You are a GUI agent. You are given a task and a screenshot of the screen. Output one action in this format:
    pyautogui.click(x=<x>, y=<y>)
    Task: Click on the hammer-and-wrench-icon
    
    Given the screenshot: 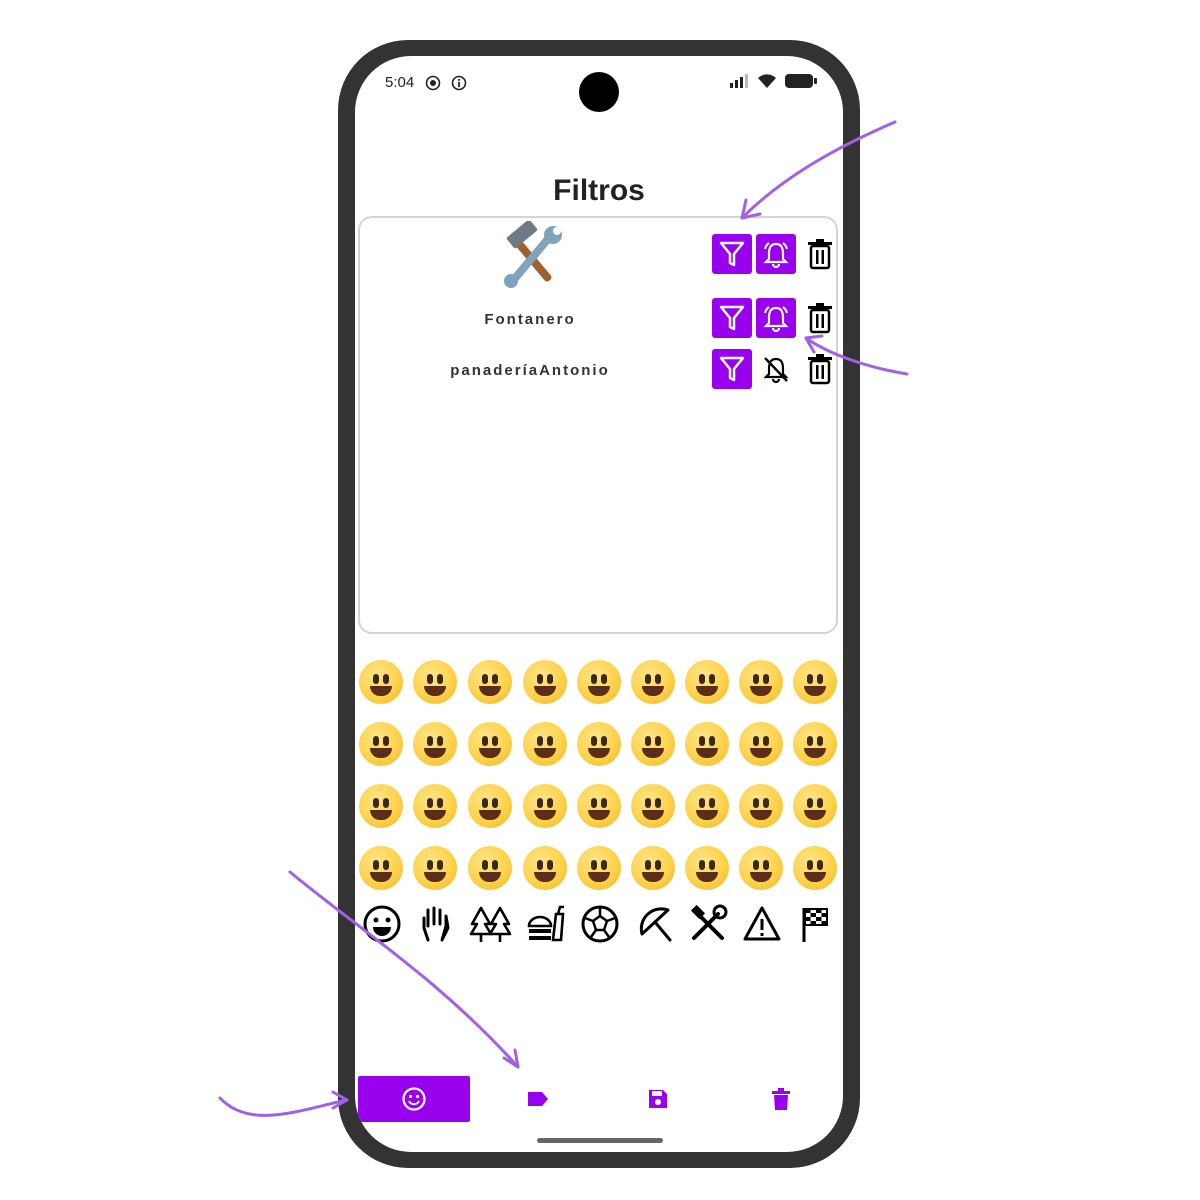 What is the action you would take?
    pyautogui.click(x=532, y=255)
    